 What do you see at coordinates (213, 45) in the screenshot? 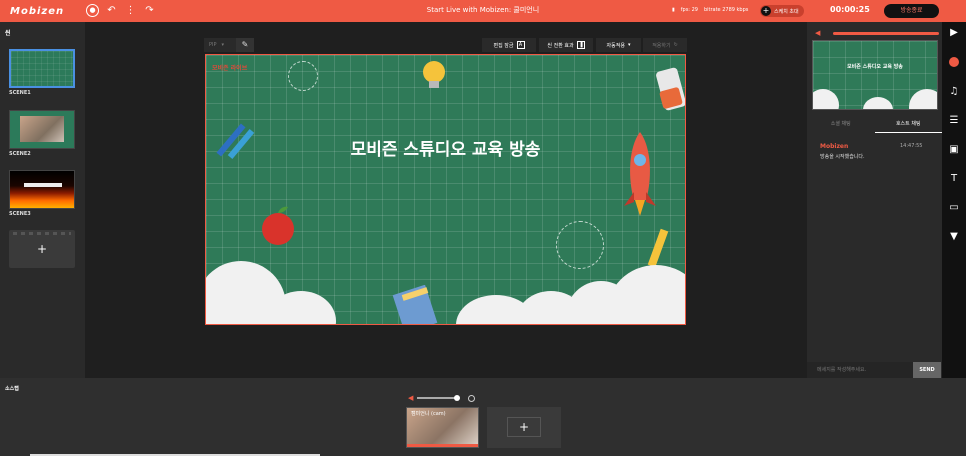
I see `pip-label: PIP` at bounding box center [213, 45].